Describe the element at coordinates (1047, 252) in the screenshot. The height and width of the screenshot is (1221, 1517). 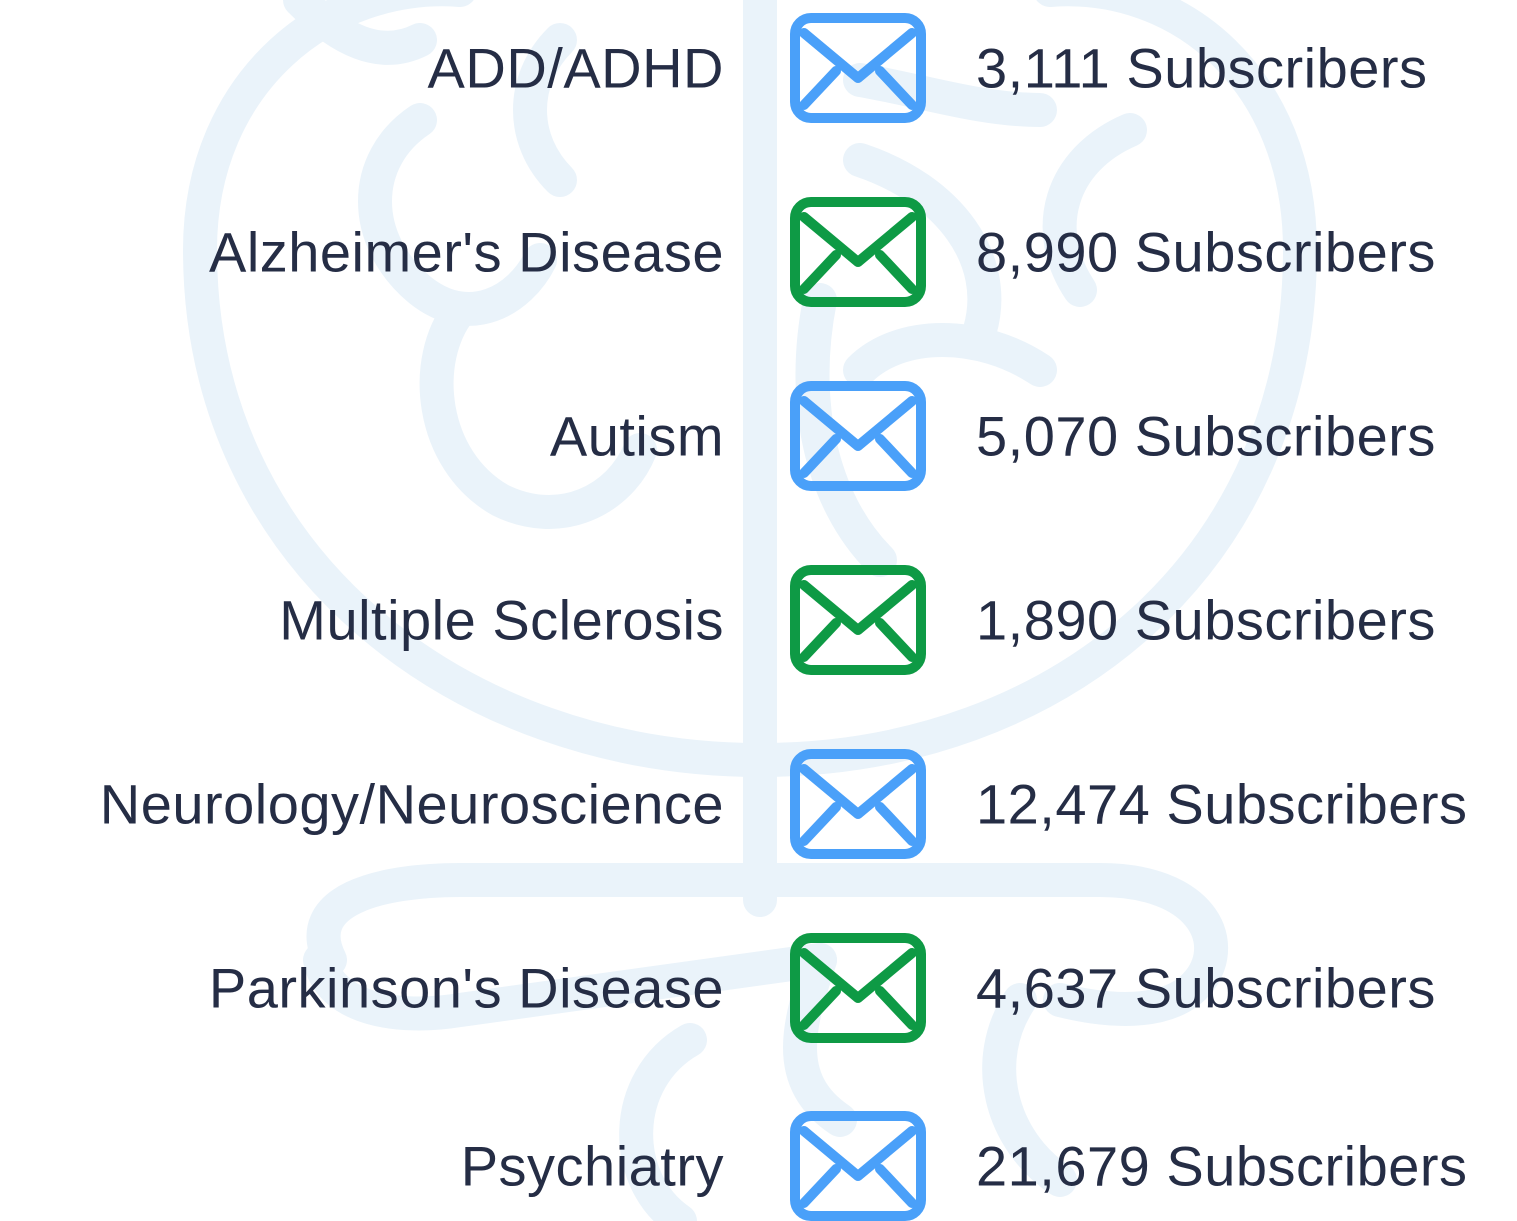
I see `count-value: 8,990` at that location.